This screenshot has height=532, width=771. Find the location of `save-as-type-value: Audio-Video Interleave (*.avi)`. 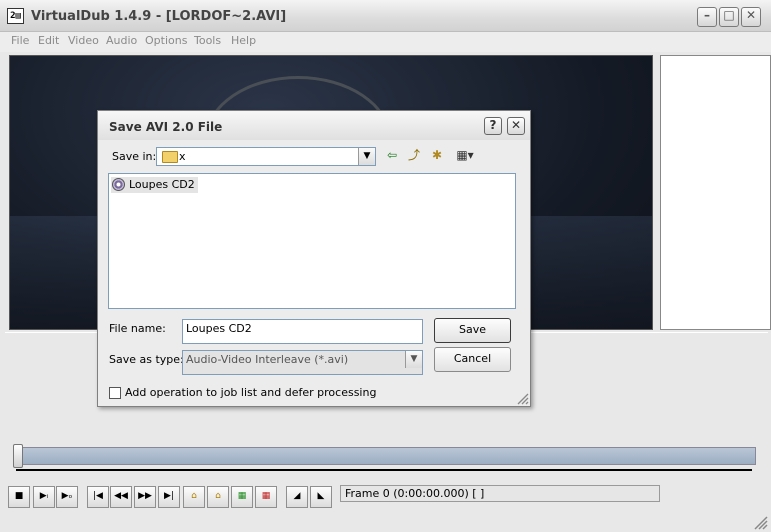

save-as-type-value: Audio-Video Interleave (*.avi) is located at coordinates (267, 359).